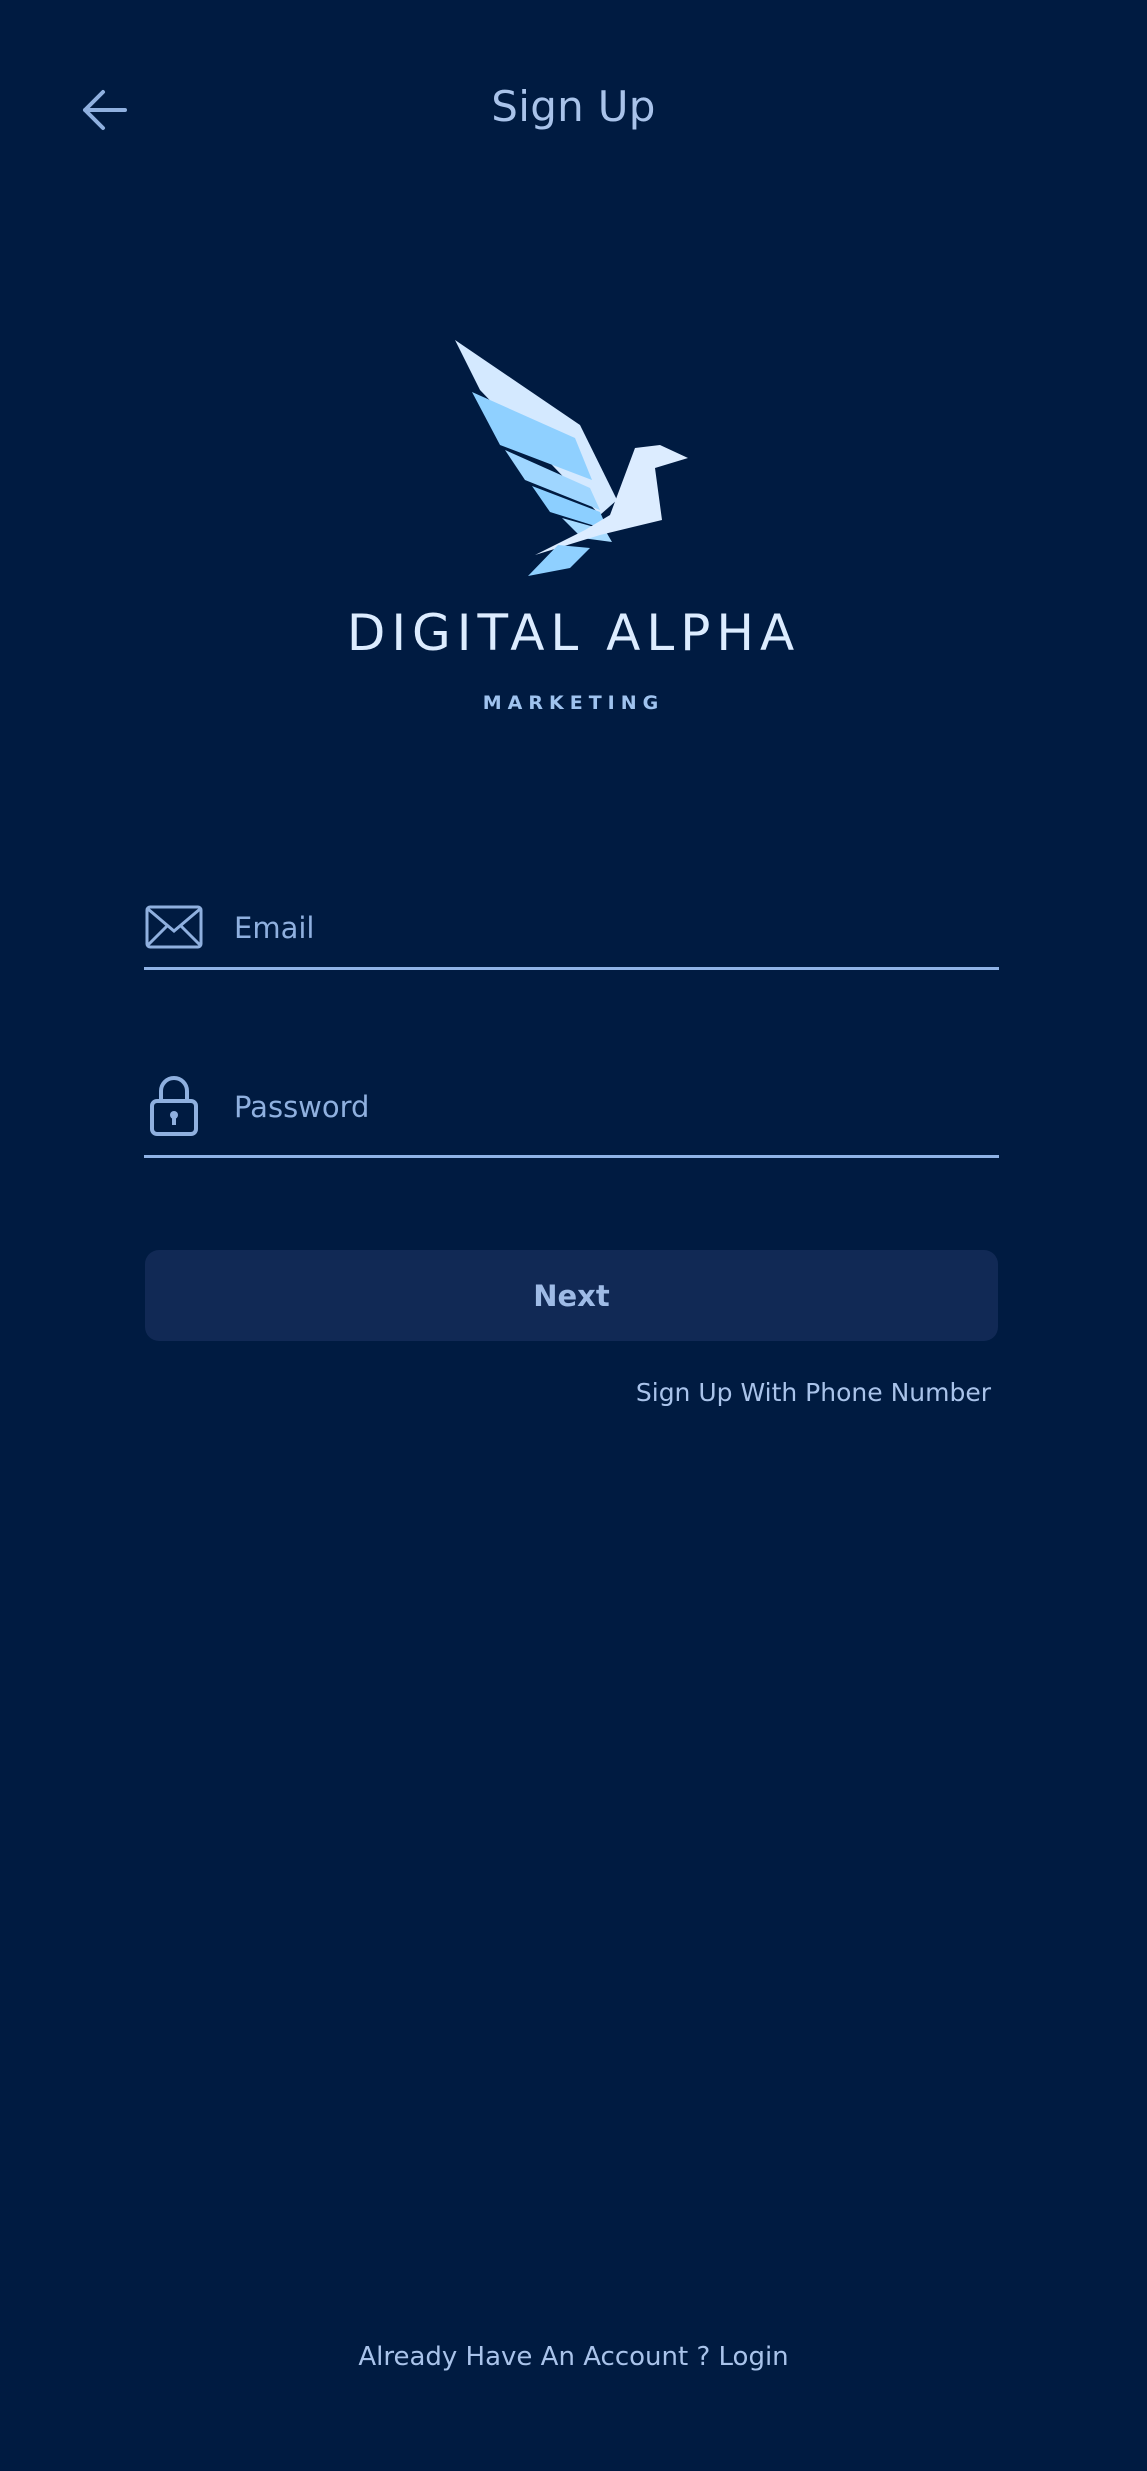  What do you see at coordinates (571, 1295) in the screenshot?
I see `next-button: Next` at bounding box center [571, 1295].